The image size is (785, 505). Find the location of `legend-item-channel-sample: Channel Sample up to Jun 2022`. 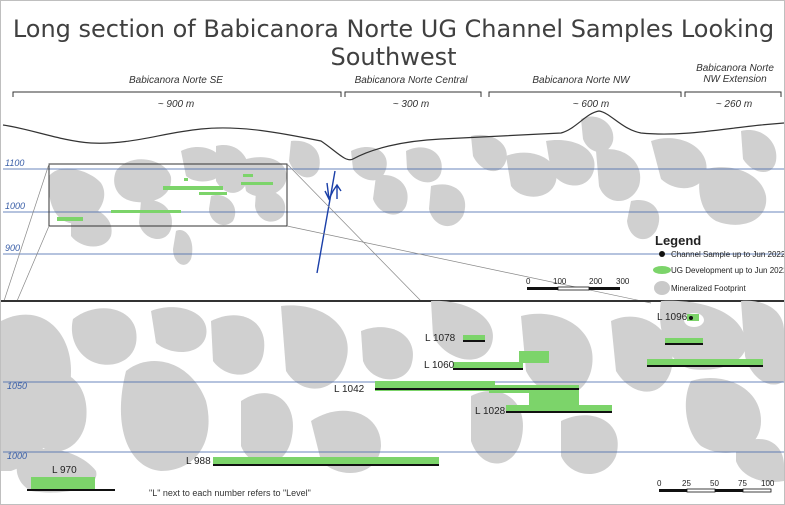

legend-item-channel-sample: Channel Sample up to Jun 2022 is located at coordinates (728, 254).